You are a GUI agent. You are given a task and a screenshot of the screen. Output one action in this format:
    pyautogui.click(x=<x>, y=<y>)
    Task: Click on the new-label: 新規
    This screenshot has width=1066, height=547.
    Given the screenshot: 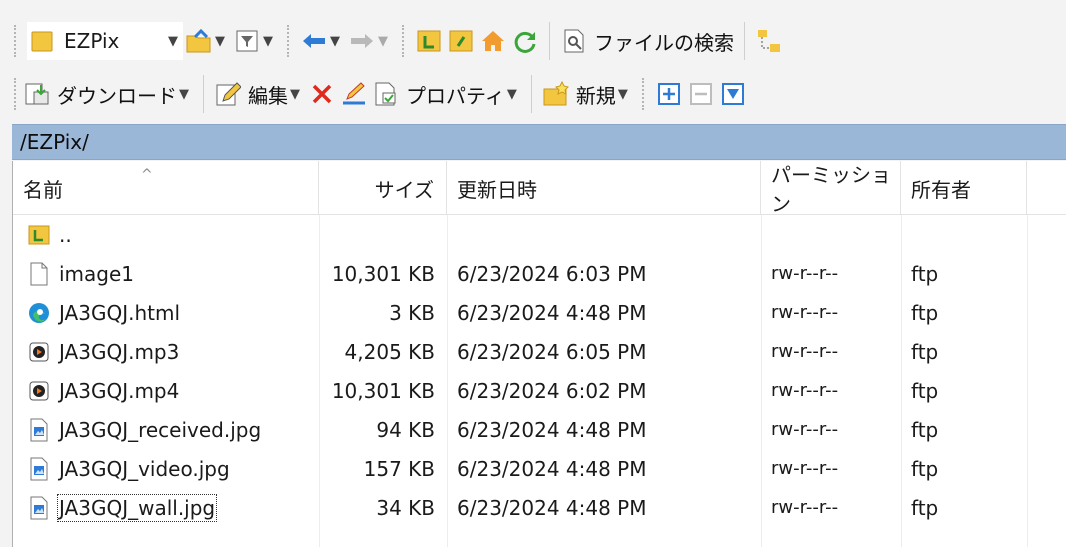 What is the action you would take?
    pyautogui.click(x=595, y=95)
    